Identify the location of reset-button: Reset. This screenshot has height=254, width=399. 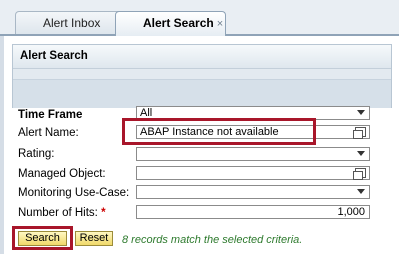
(94, 238).